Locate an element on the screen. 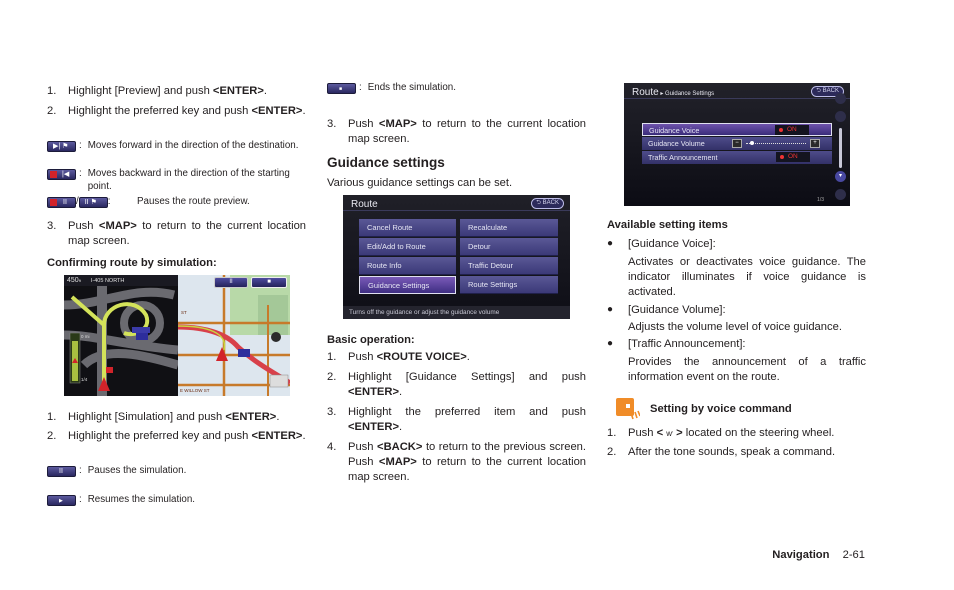  pause-simulation-button: II is located at coordinates (231, 282).